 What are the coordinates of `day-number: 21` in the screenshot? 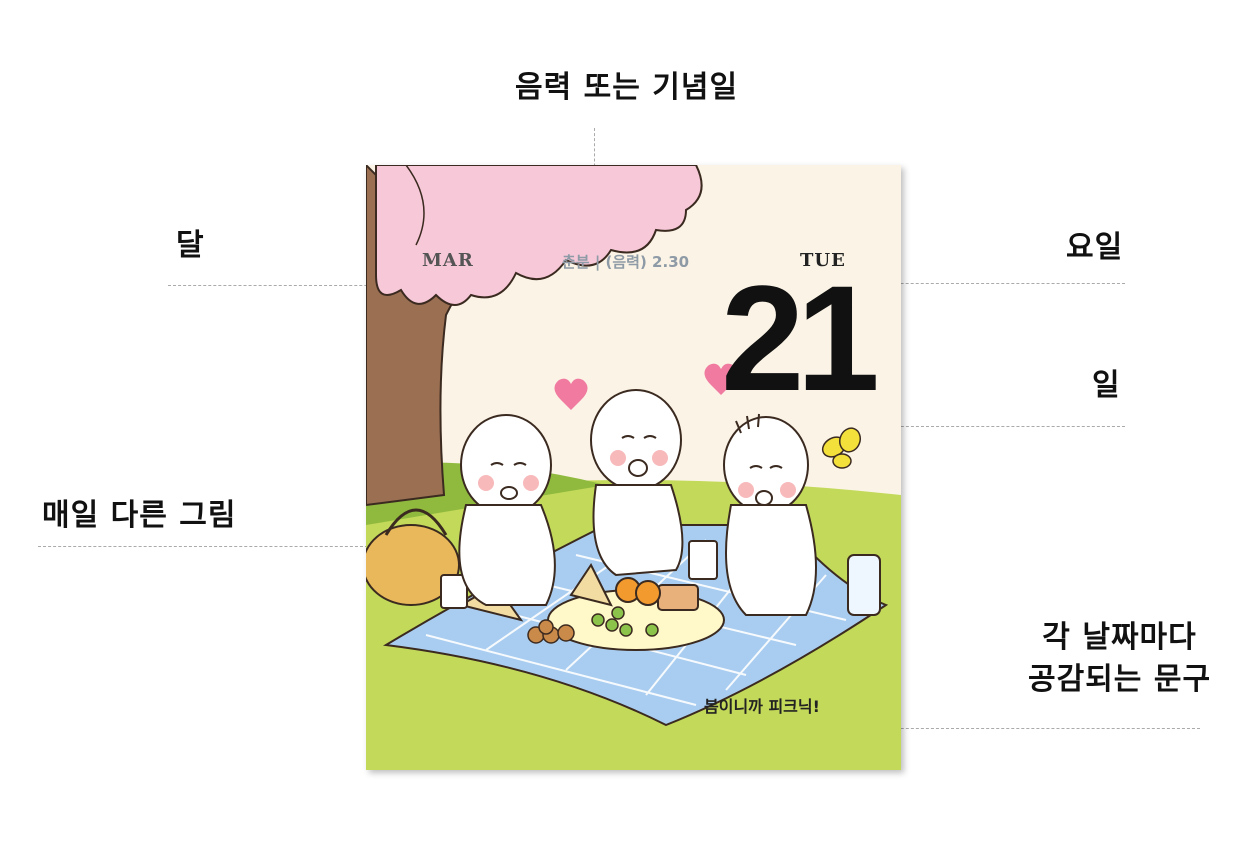 It's located at (800, 338).